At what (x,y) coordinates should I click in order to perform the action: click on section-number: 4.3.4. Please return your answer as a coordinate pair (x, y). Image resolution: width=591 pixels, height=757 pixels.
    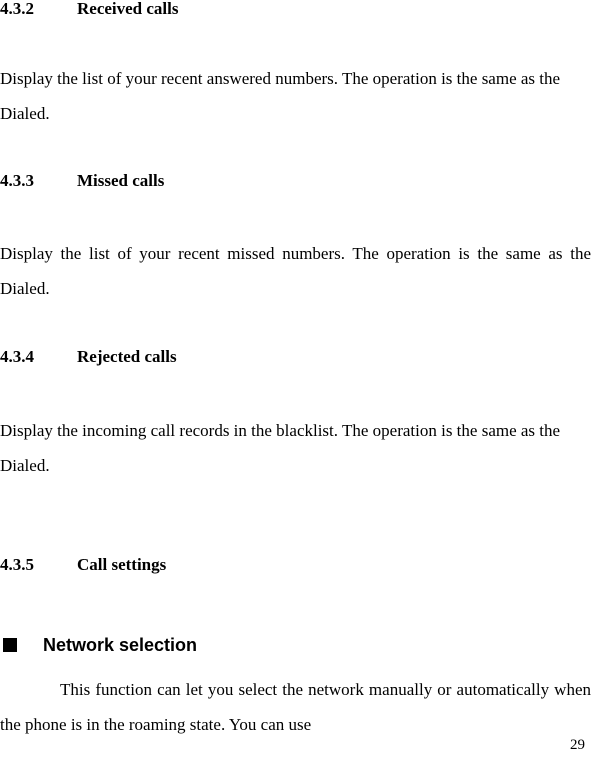
    Looking at the image, I should click on (17, 356).